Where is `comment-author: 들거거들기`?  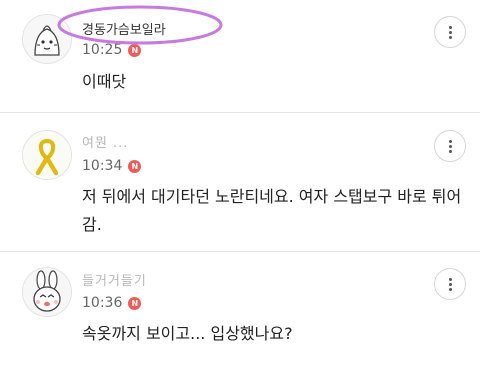
comment-author: 들거거들기 is located at coordinates (114, 279).